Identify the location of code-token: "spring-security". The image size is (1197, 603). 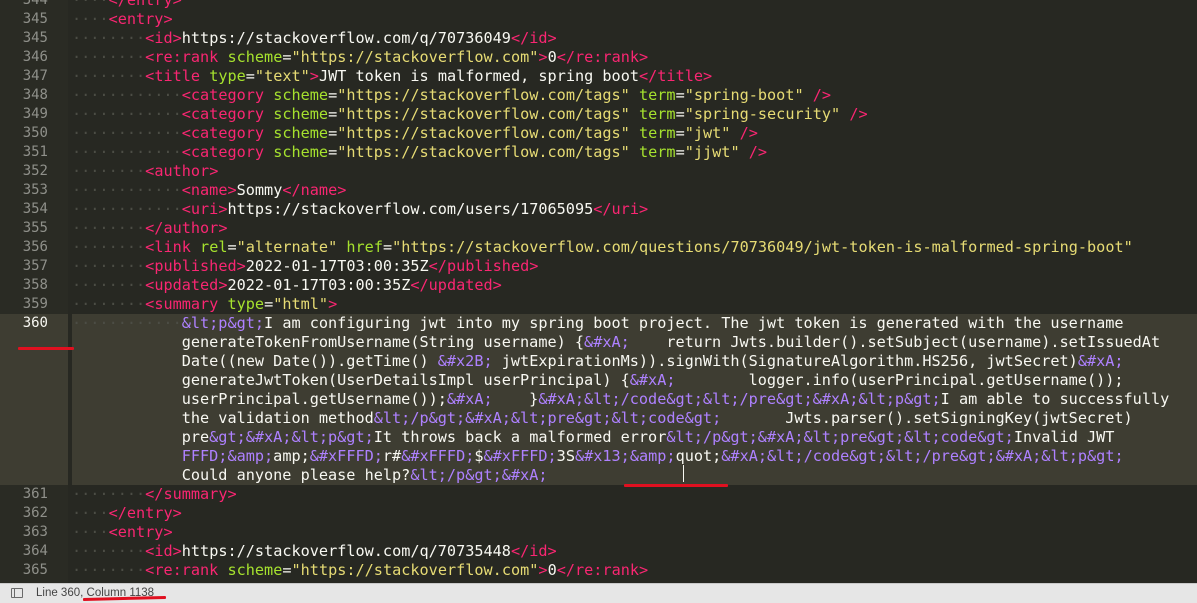
(762, 114).